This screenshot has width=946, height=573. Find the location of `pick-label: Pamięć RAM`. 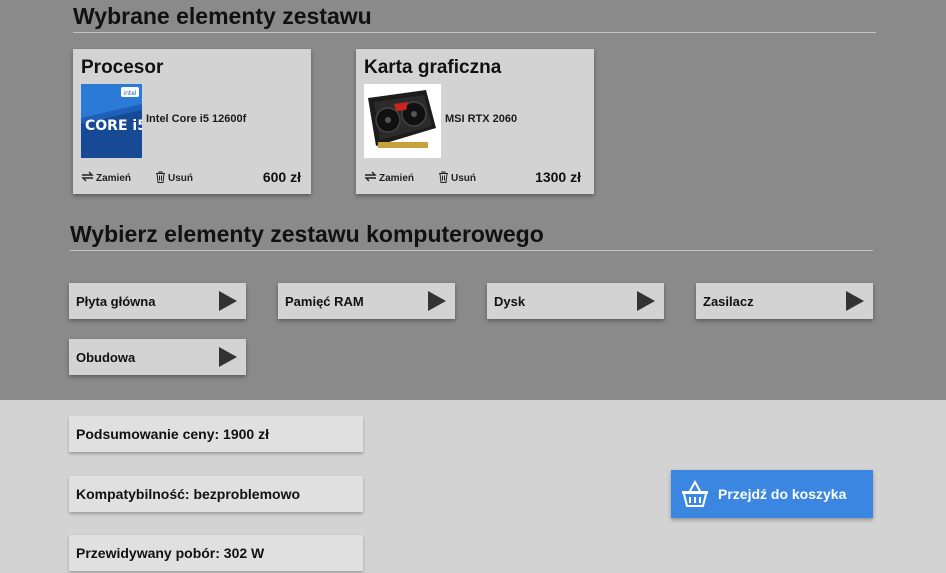

pick-label: Pamięć RAM is located at coordinates (324, 301).